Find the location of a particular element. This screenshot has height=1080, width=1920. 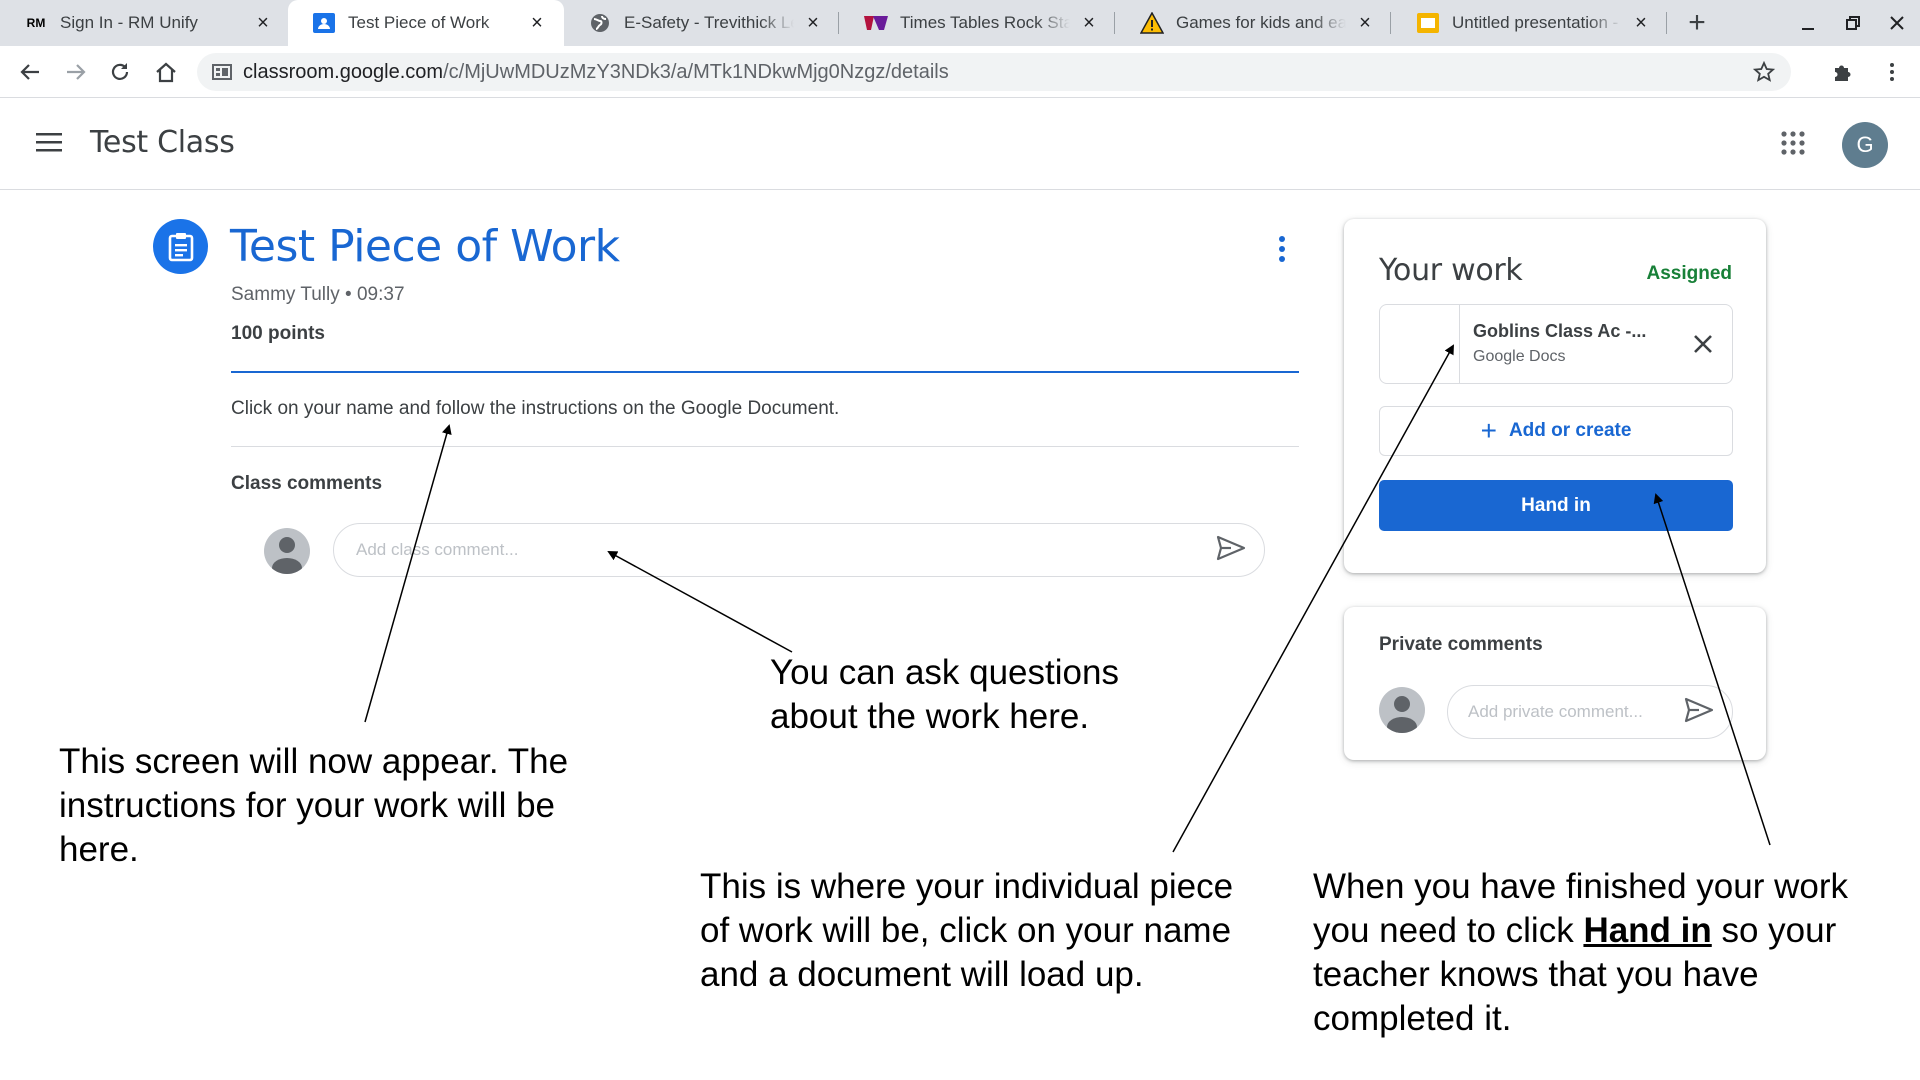

assignment-title: Test Piece of Work is located at coordinates (425, 246).